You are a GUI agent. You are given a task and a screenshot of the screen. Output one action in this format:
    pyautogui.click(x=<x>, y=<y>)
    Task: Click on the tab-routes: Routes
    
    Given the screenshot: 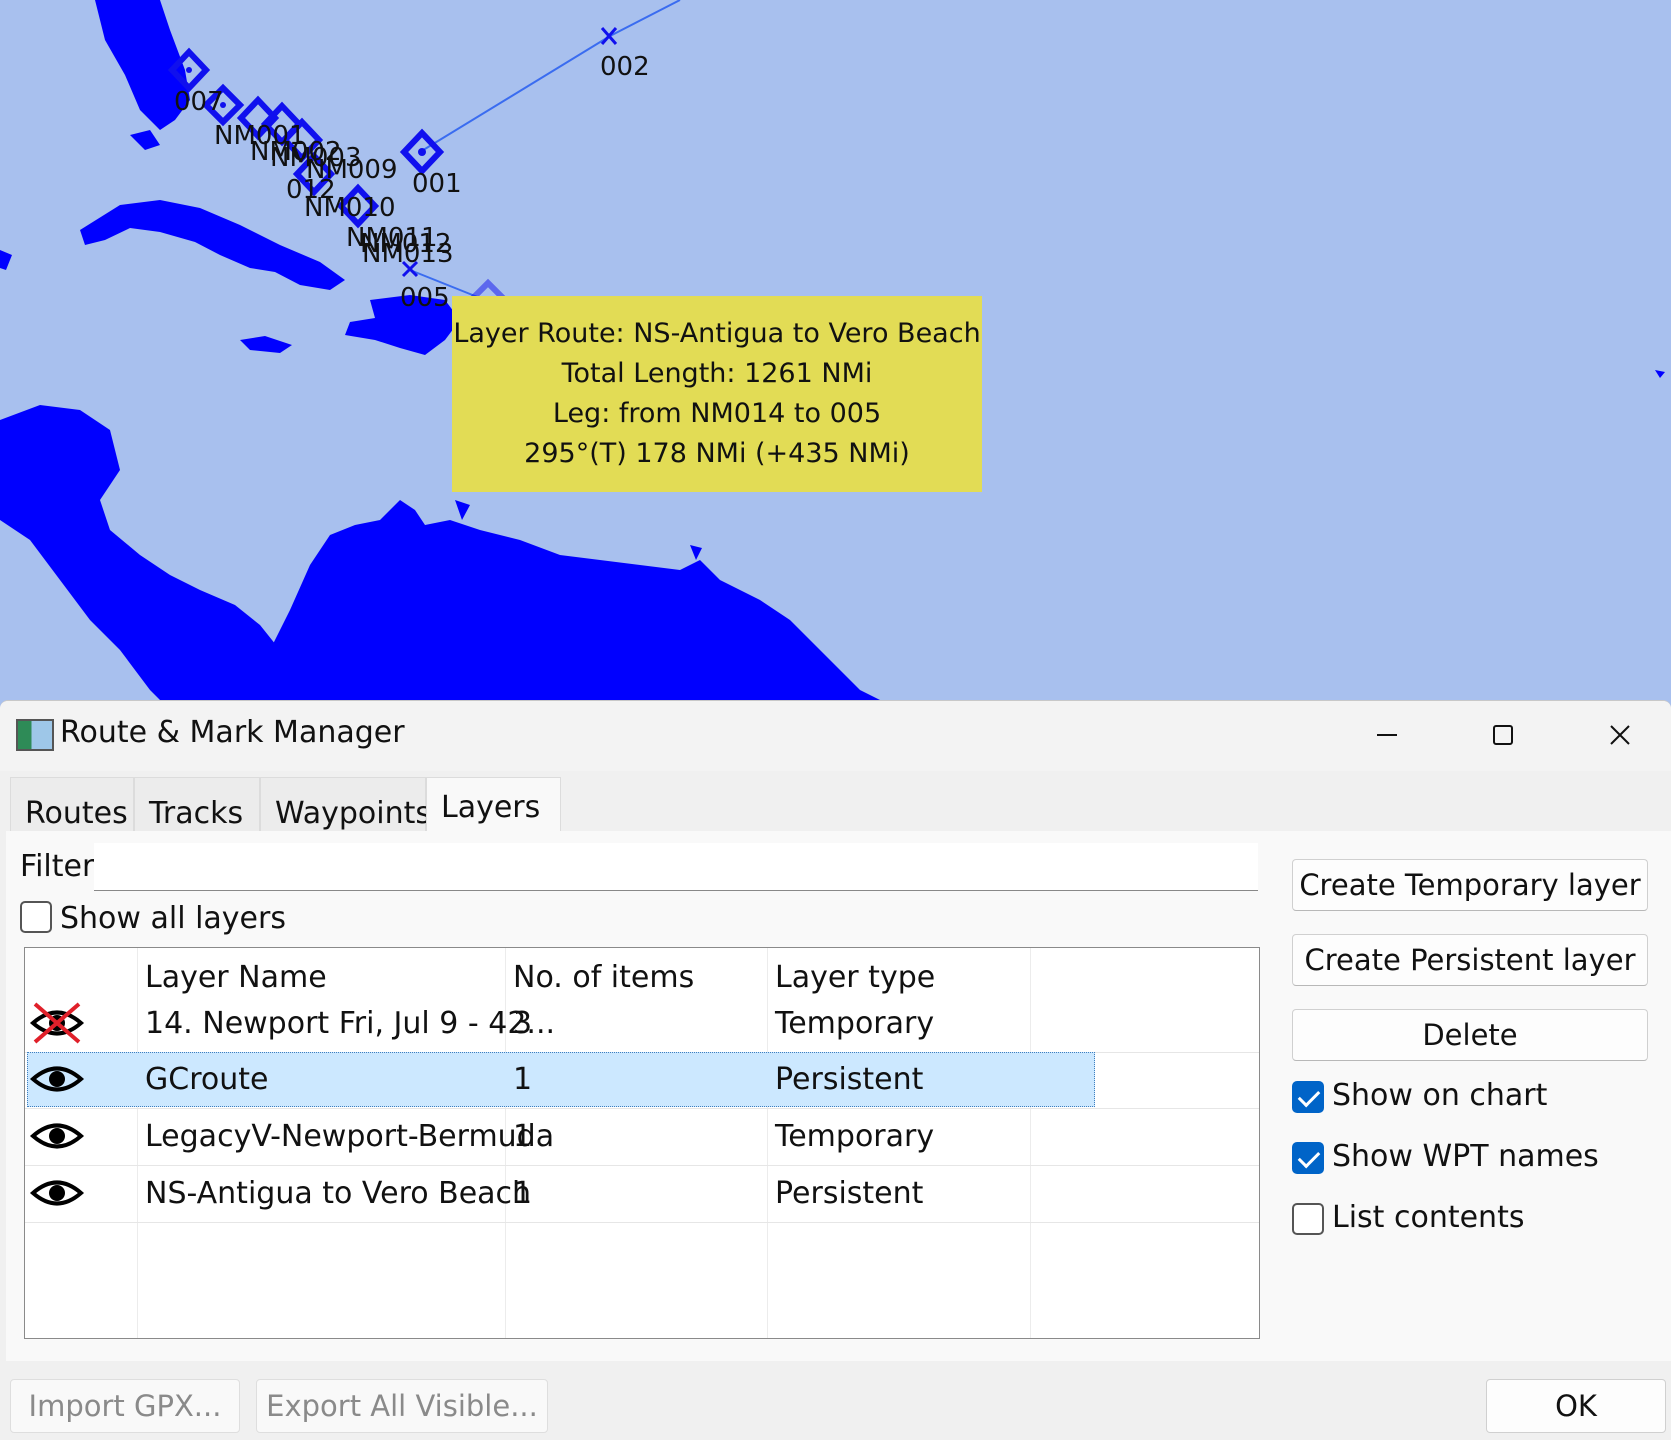 What is the action you would take?
    pyautogui.click(x=72, y=805)
    